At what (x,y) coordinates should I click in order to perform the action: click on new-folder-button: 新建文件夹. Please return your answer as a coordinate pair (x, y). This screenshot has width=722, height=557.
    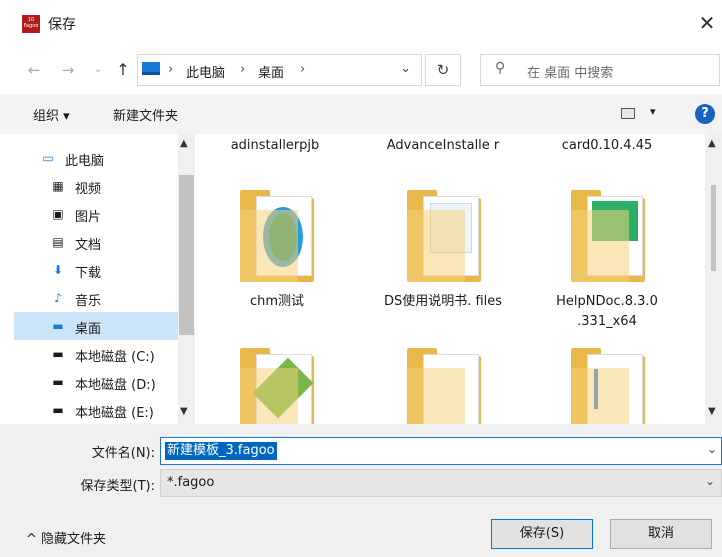
    Looking at the image, I should click on (145, 114).